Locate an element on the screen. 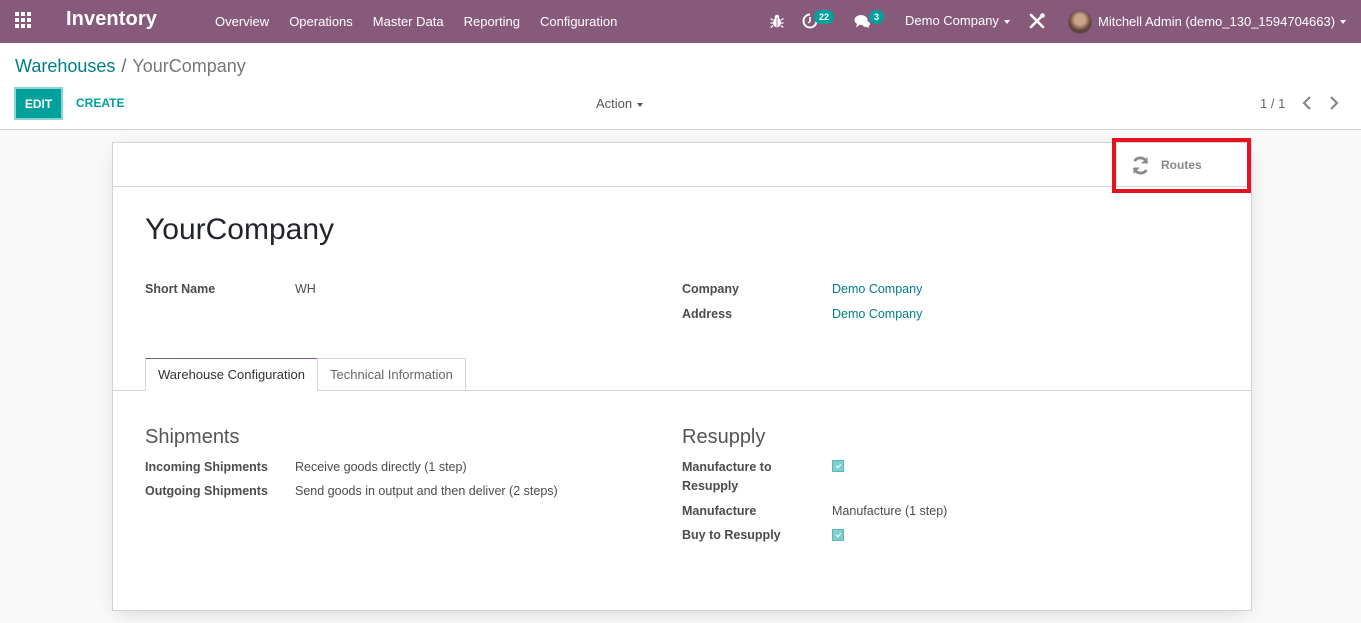 This screenshot has height=623, width=1361. company-switcher: Demo Company is located at coordinates (957, 21).